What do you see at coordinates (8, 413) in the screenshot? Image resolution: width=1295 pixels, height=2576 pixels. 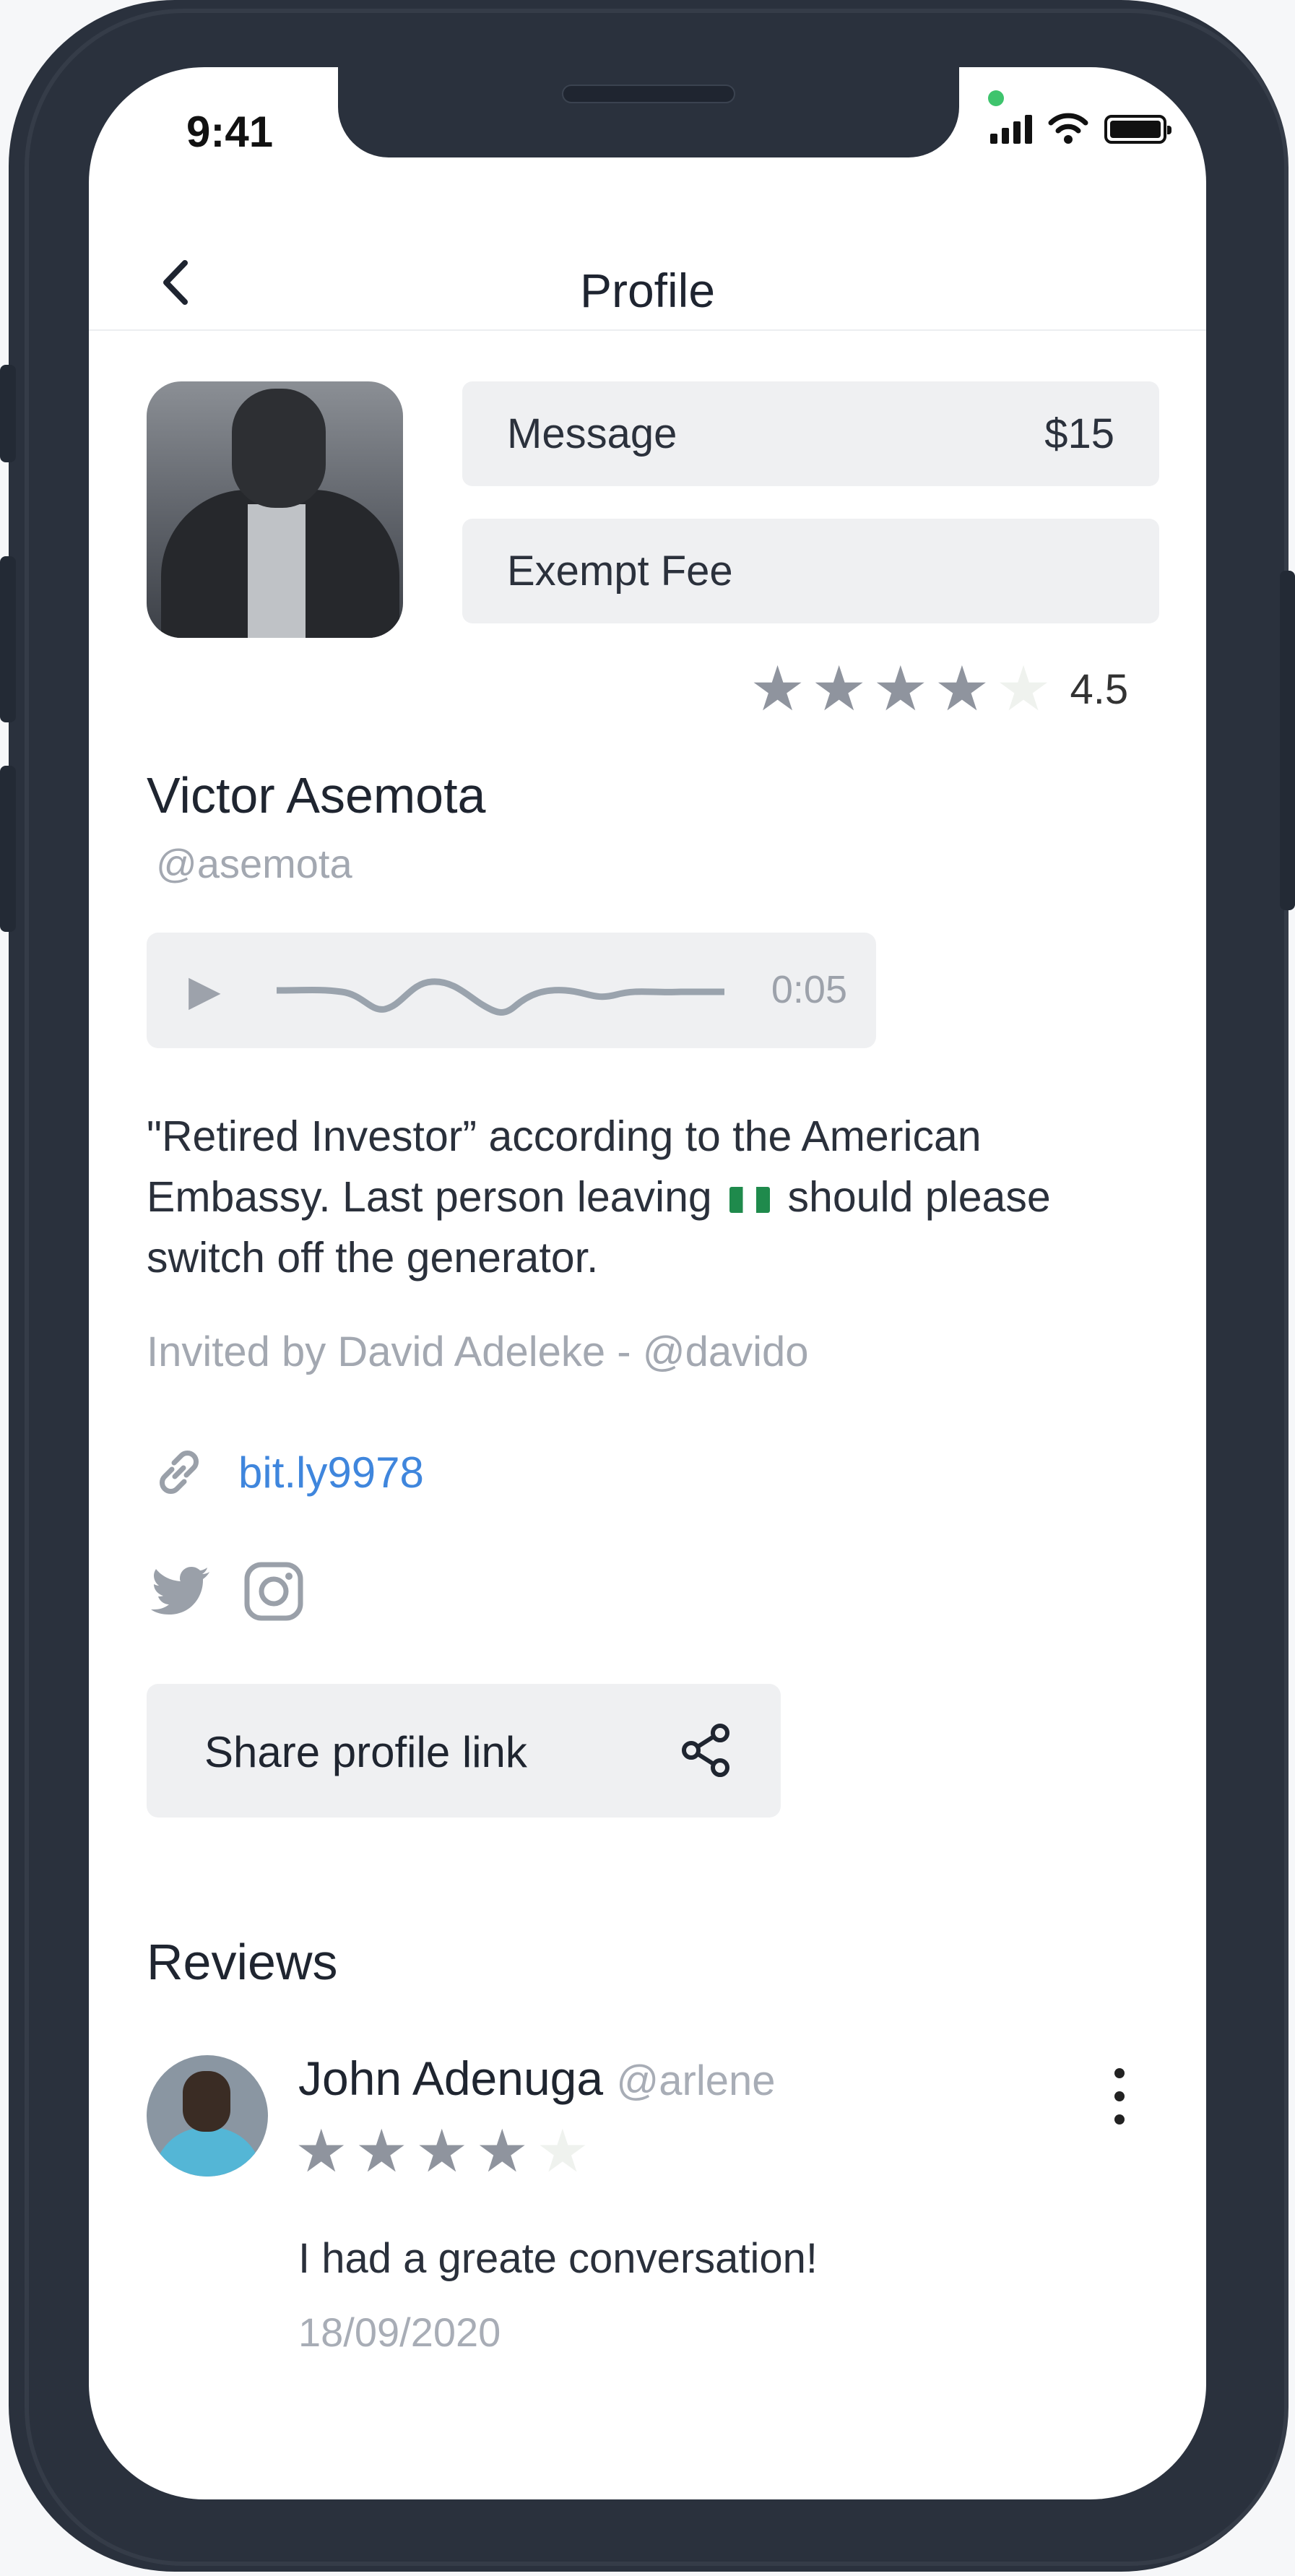 I see `mute-switch` at bounding box center [8, 413].